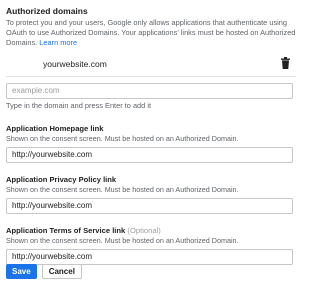 The width and height of the screenshot is (320, 287). I want to click on privacy-policy-link-label: Application Privacy Policy link, so click(61, 179).